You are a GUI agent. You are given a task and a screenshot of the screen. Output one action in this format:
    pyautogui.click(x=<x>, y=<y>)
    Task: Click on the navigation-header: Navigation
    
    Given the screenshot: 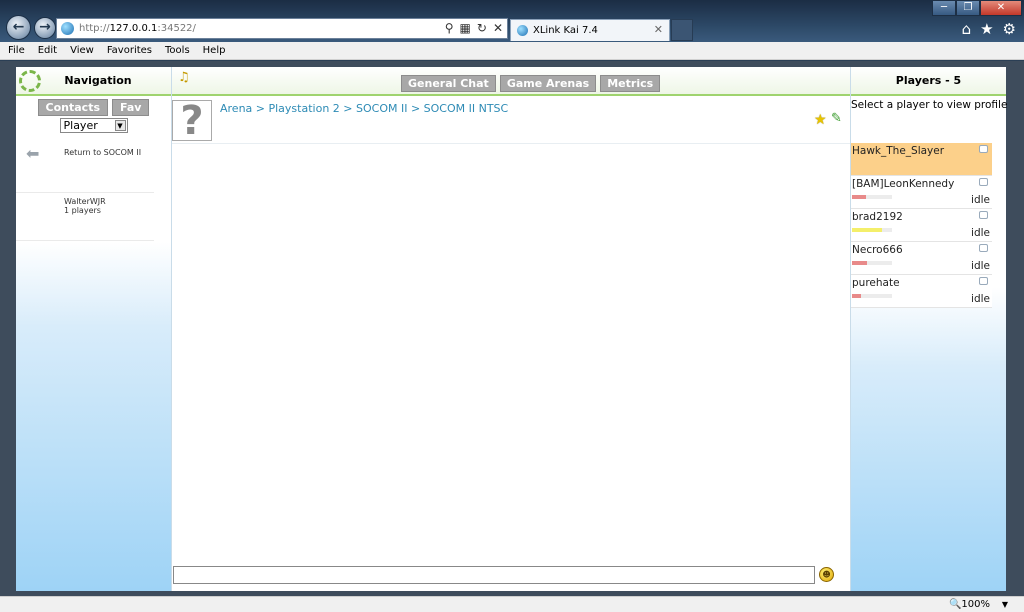 What is the action you would take?
    pyautogui.click(x=93, y=81)
    